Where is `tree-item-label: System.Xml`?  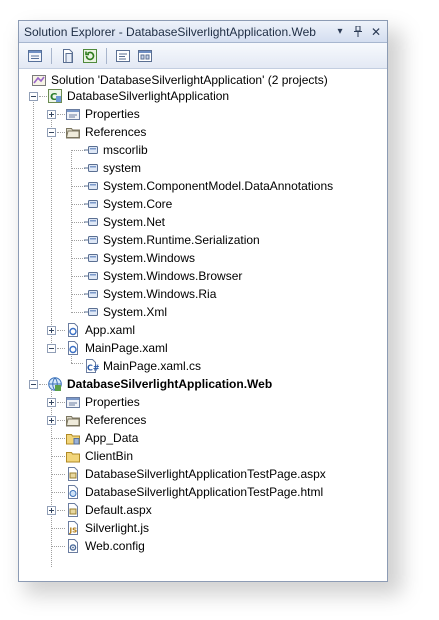 tree-item-label: System.Xml is located at coordinates (135, 312).